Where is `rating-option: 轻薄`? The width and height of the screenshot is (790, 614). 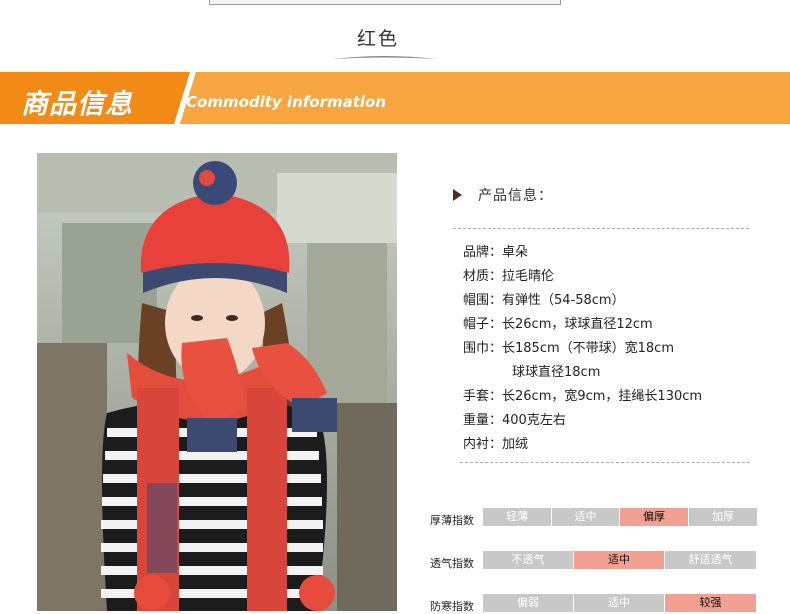
rating-option: 轻薄 is located at coordinates (517, 517).